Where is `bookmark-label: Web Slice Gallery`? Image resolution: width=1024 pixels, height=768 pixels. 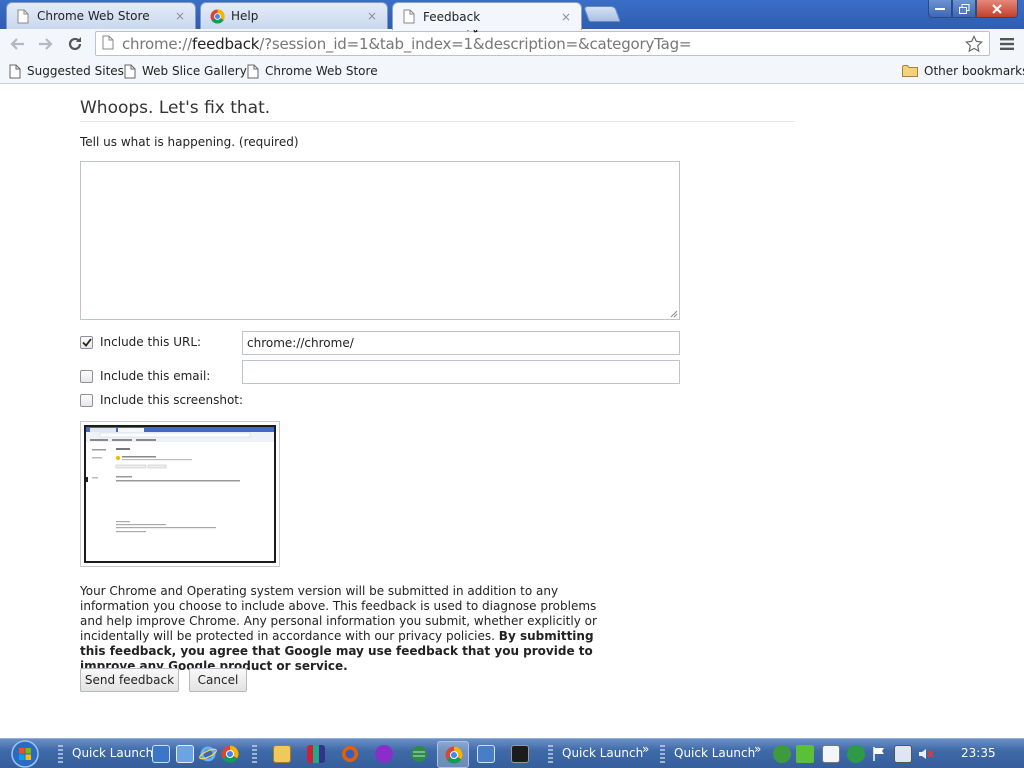 bookmark-label: Web Slice Gallery is located at coordinates (194, 71).